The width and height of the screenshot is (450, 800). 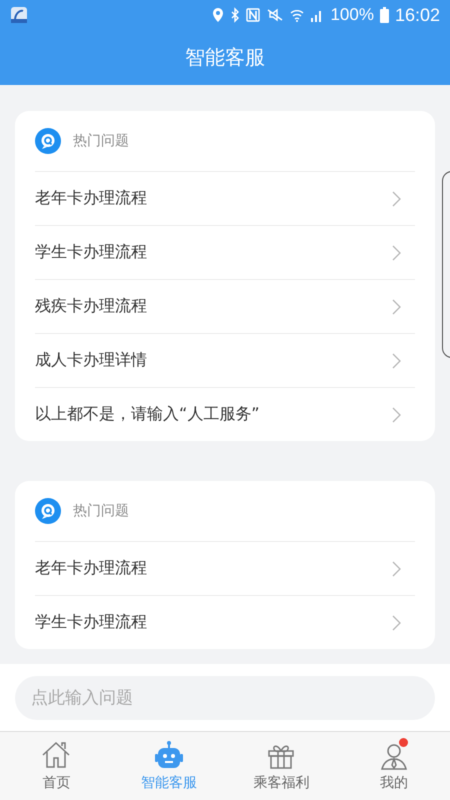 I want to click on question-input: 点此输入问题, so click(x=225, y=698).